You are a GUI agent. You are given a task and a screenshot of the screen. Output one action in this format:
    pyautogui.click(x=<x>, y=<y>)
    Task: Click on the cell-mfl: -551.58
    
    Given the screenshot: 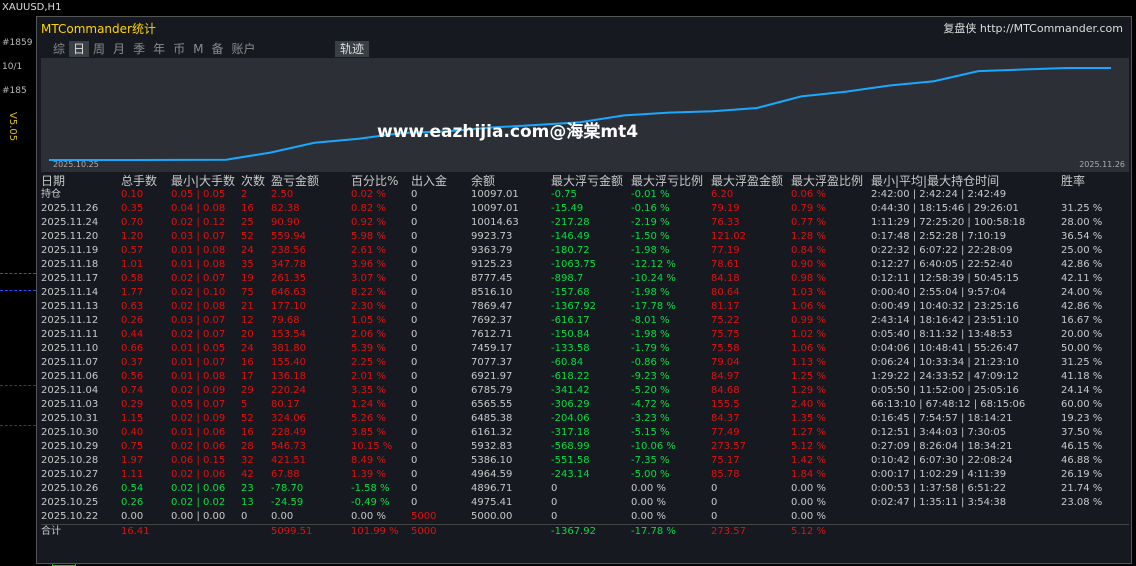 What is the action you would take?
    pyautogui.click(x=570, y=460)
    